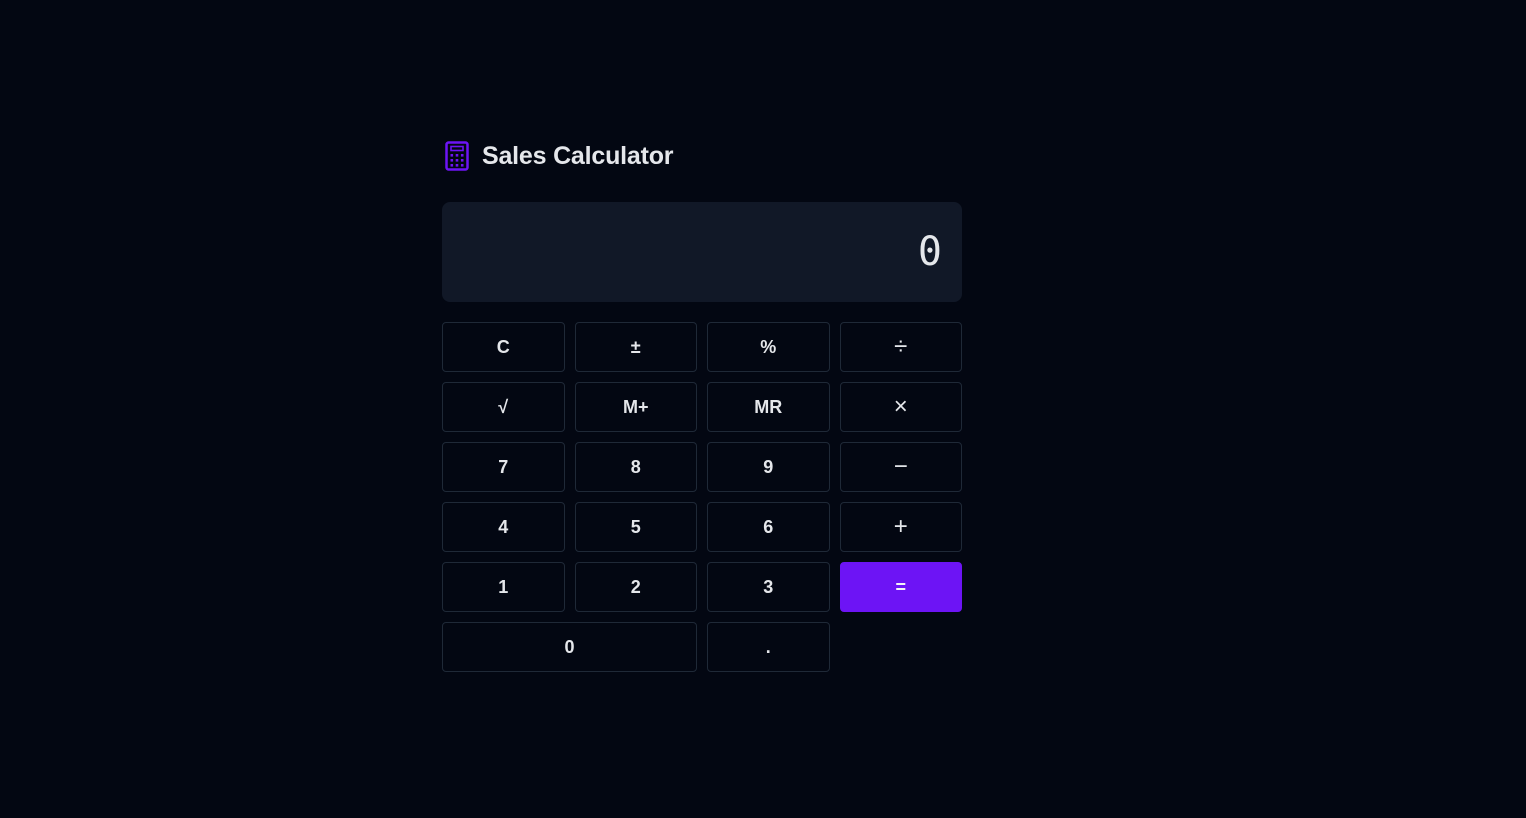  What do you see at coordinates (503, 467) in the screenshot?
I see `digit-7-button: 7` at bounding box center [503, 467].